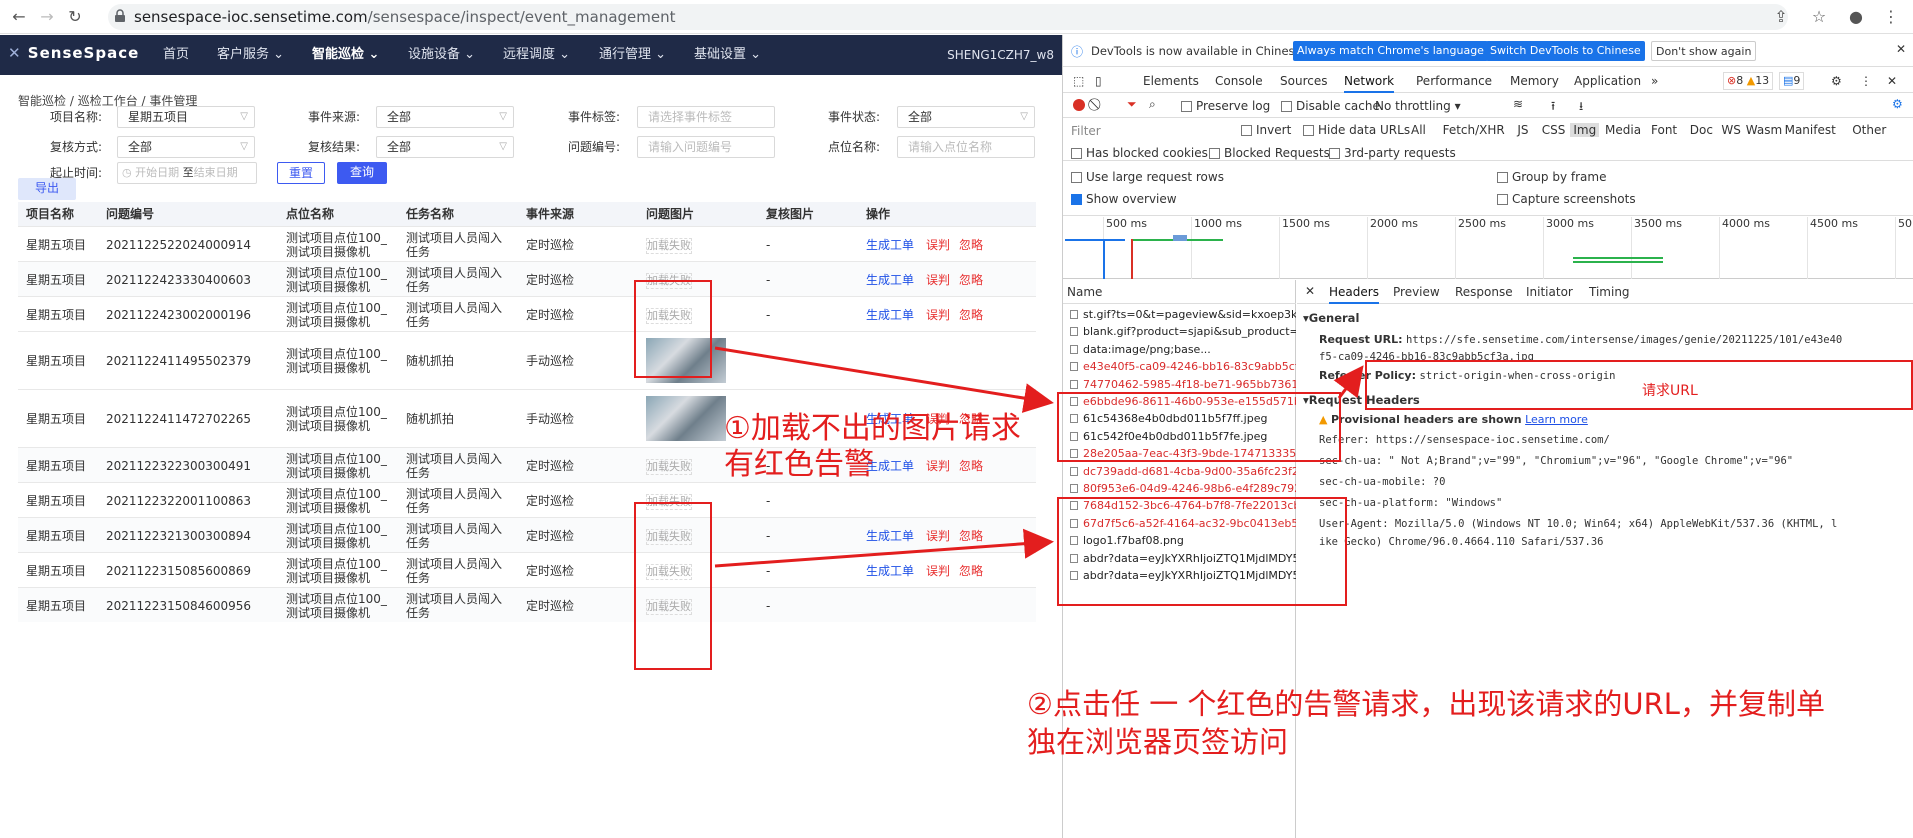 This screenshot has height=838, width=1913. I want to click on type-filter-css: CSS, so click(1554, 130).